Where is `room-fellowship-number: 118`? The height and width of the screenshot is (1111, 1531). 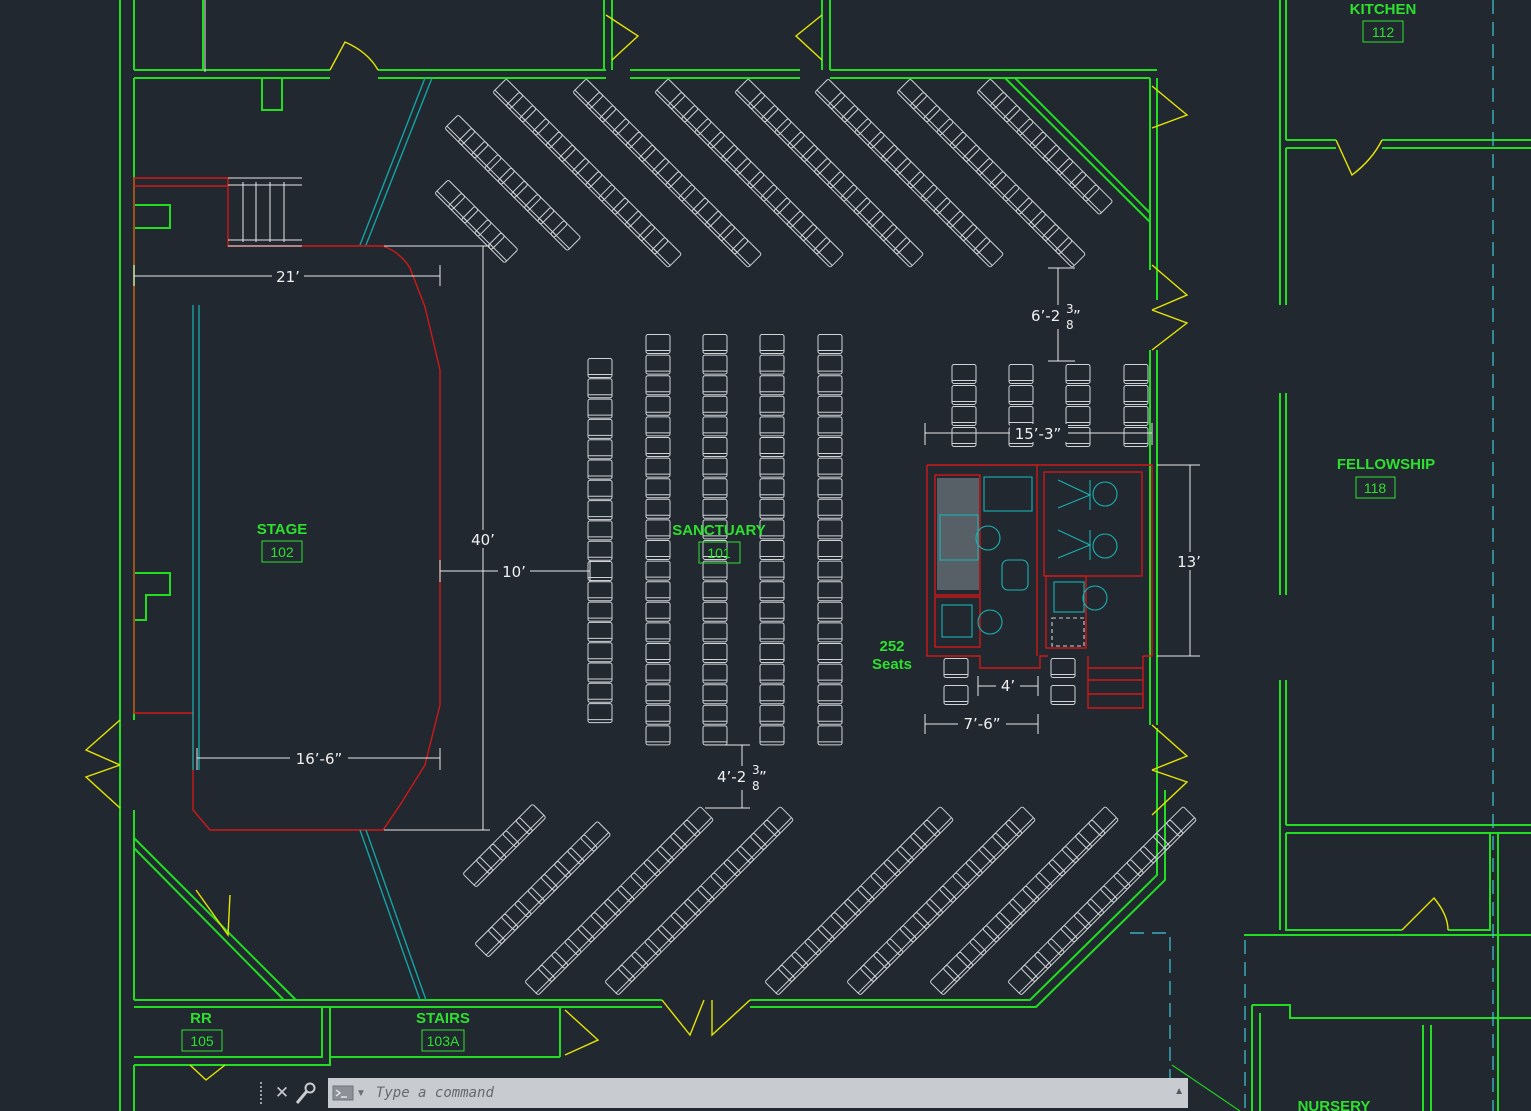
room-fellowship-number: 118 is located at coordinates (1375, 488).